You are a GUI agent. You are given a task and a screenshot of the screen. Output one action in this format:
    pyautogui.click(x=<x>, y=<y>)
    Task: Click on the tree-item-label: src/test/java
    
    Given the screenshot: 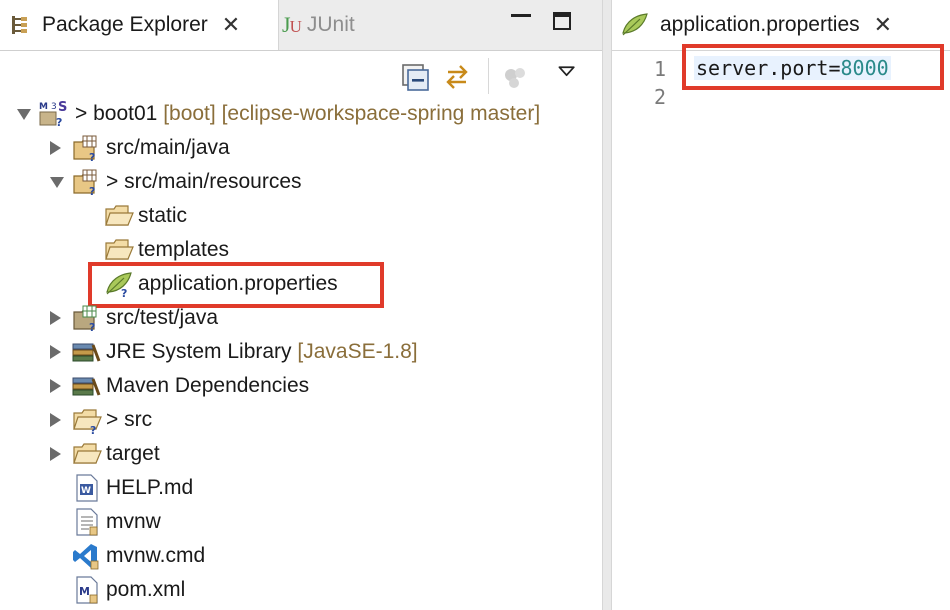 What is the action you would take?
    pyautogui.click(x=162, y=317)
    